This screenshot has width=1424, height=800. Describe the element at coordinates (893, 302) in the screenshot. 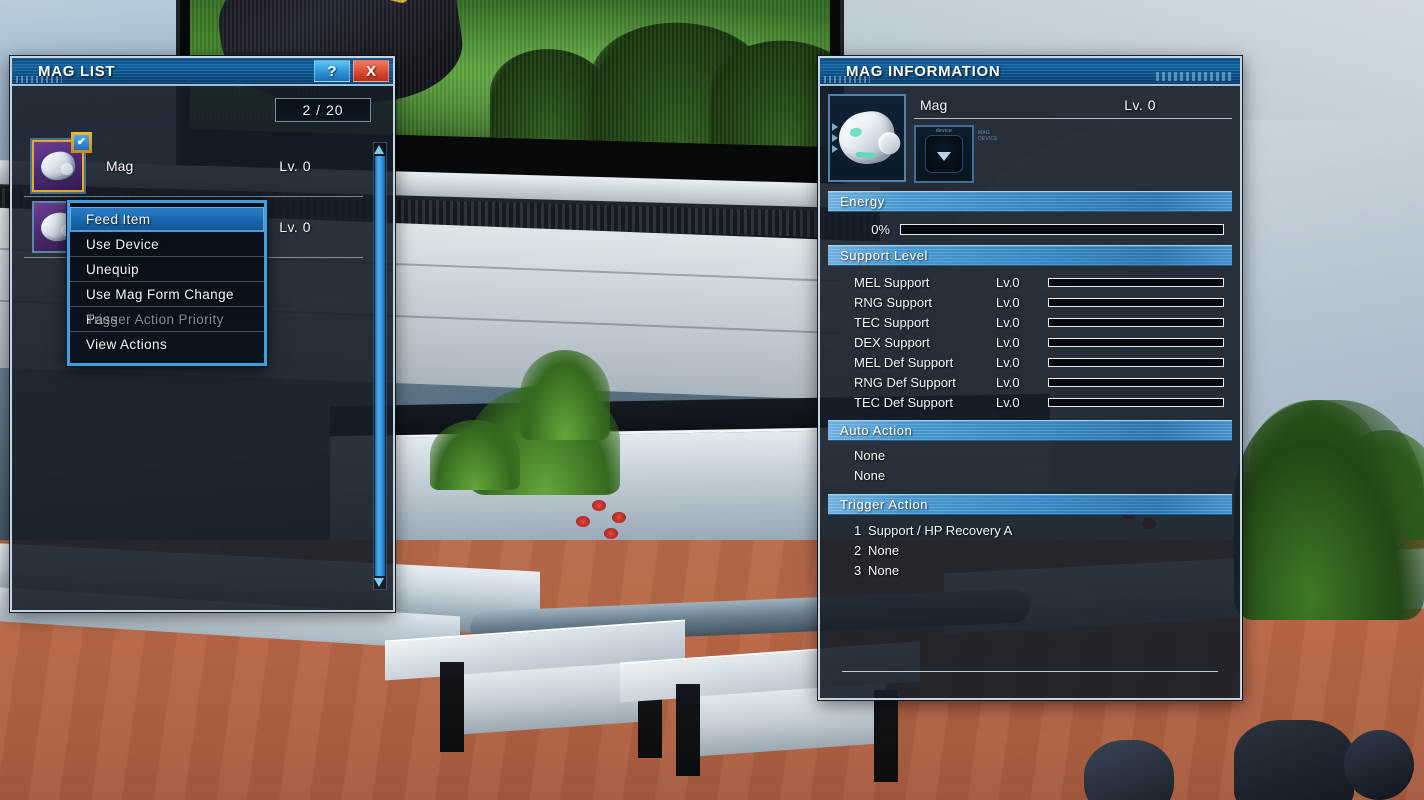

I see `support-stat-name: RNG Support` at that location.